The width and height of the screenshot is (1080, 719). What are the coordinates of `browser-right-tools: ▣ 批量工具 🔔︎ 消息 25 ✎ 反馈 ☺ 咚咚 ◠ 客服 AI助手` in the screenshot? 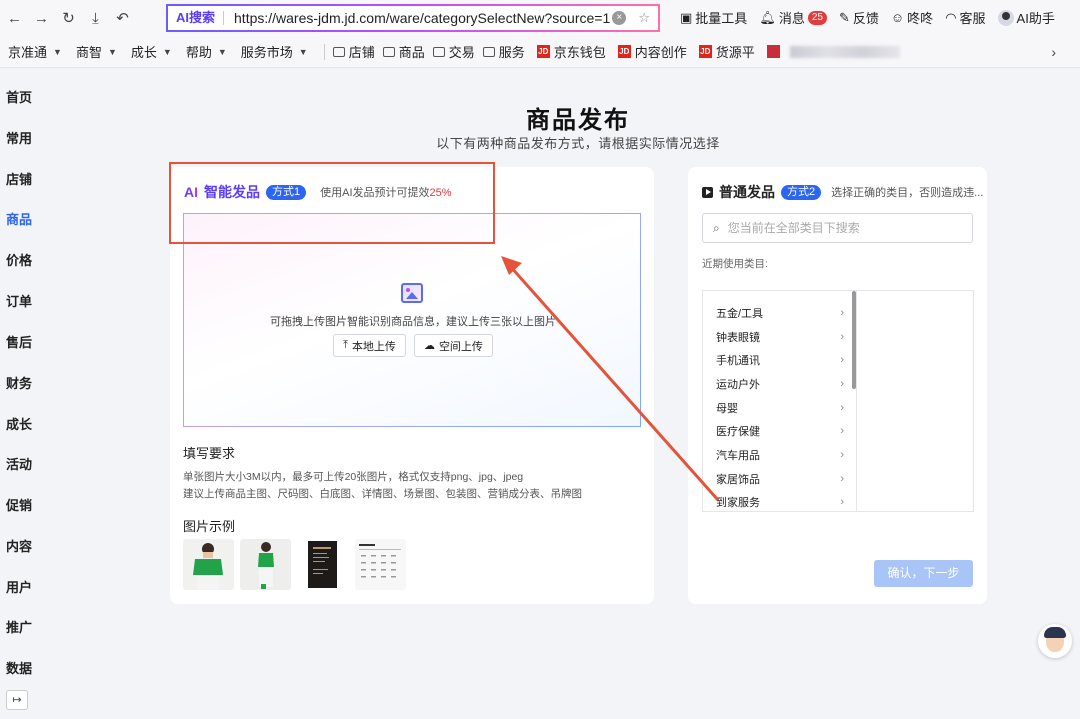 It's located at (867, 17).